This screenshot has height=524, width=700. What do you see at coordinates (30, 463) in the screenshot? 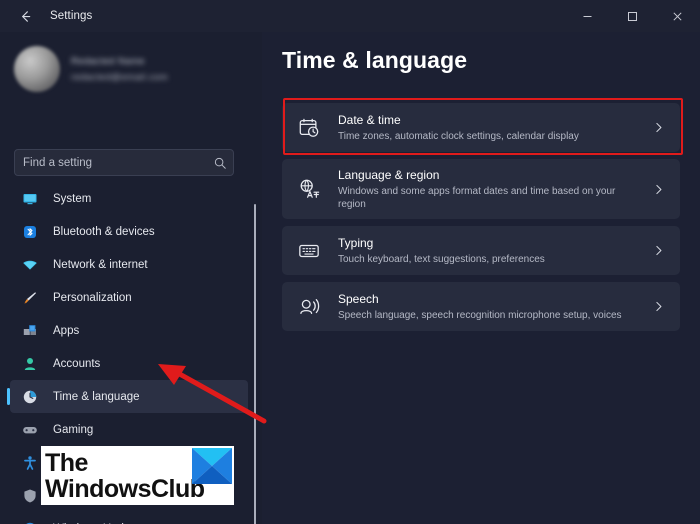
I see `accessibility-icon` at bounding box center [30, 463].